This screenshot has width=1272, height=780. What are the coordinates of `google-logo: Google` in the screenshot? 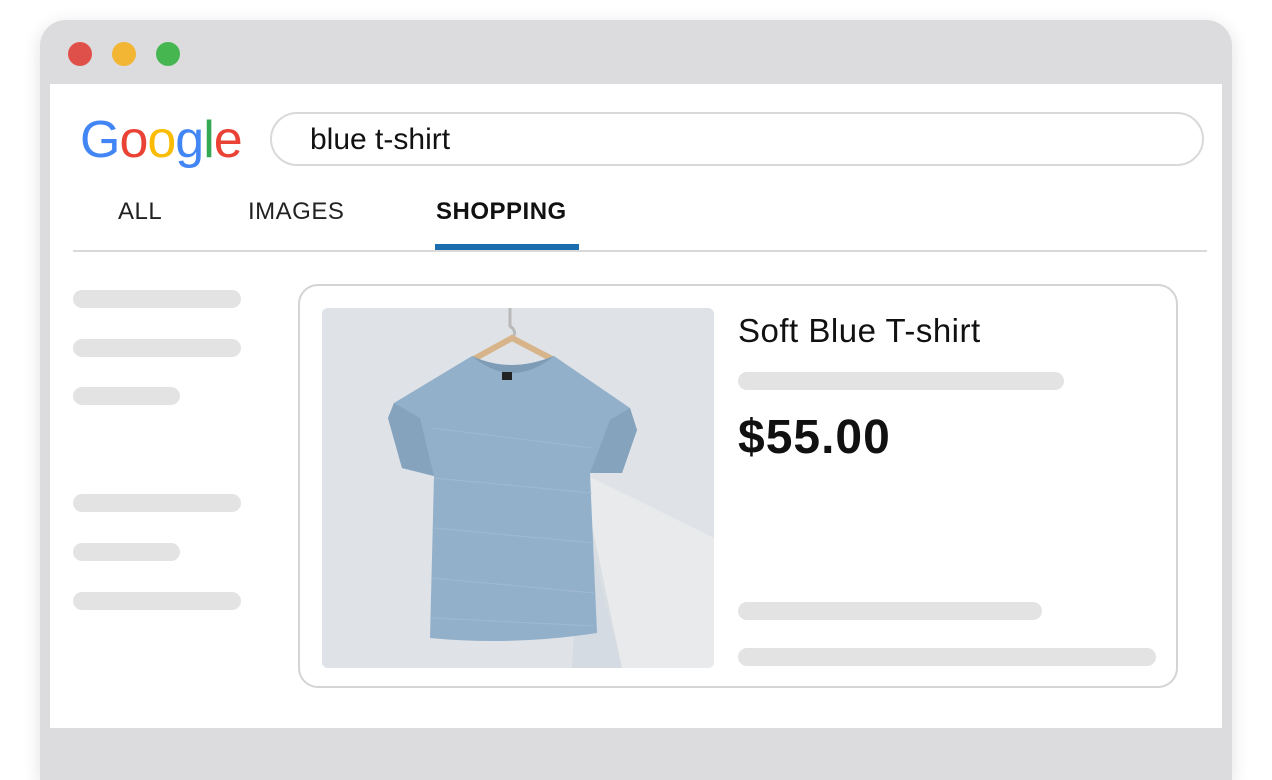 It's located at (161, 140).